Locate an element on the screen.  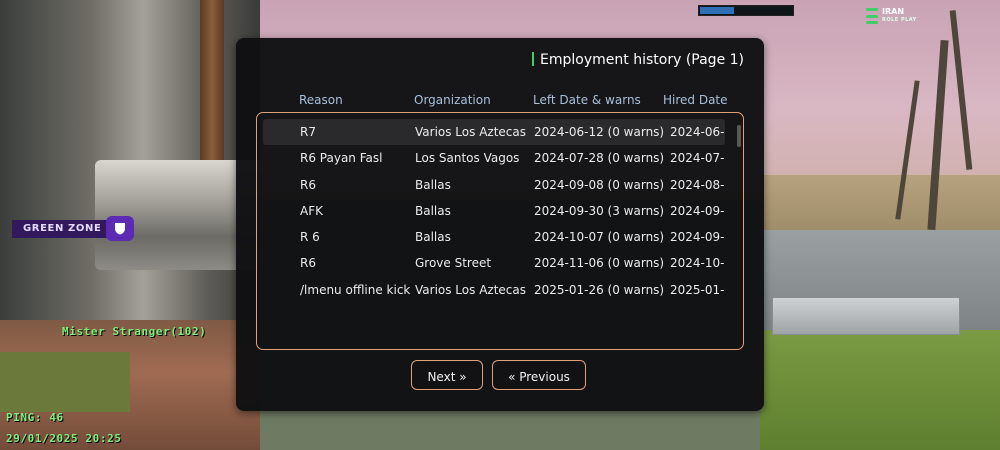
hired-date-cell: 2025-01-2 is located at coordinates (697, 289).